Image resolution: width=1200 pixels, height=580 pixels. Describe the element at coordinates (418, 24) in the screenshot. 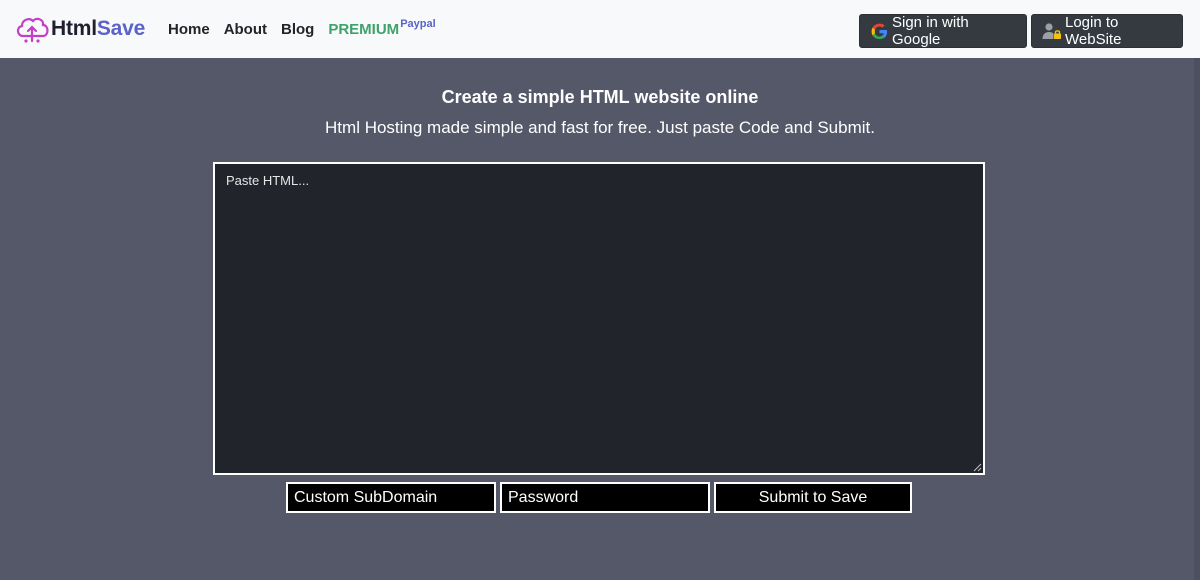

I see `premium-paypal-superscript: Paypal` at that location.